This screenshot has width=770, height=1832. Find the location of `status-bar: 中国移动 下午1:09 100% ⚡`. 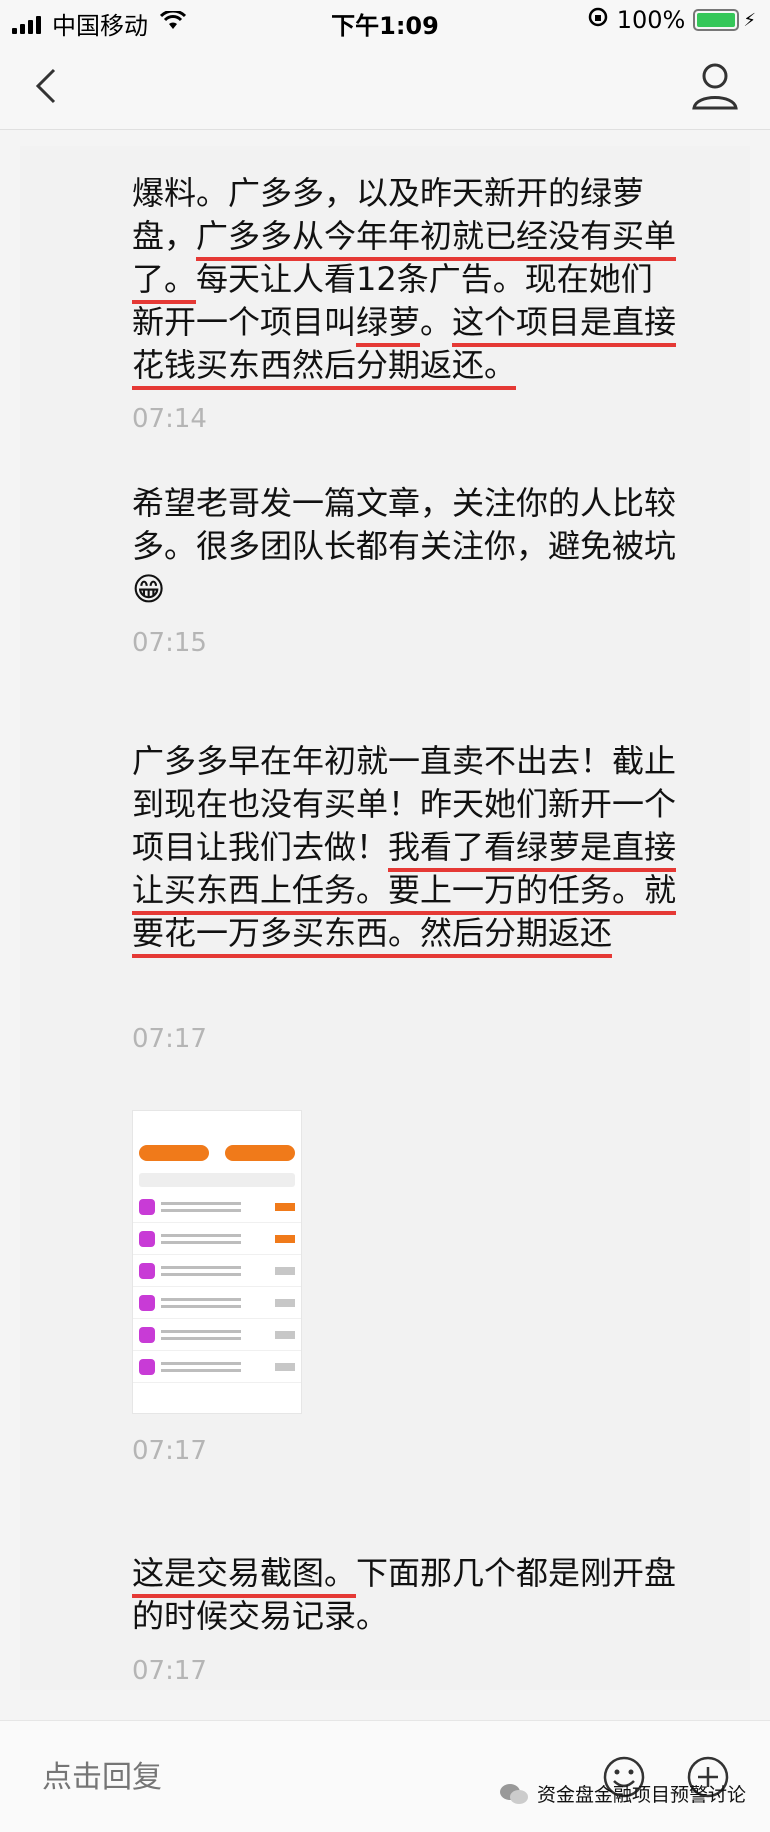

status-bar: 中国移动 下午1:09 100% ⚡ is located at coordinates (385, 22).